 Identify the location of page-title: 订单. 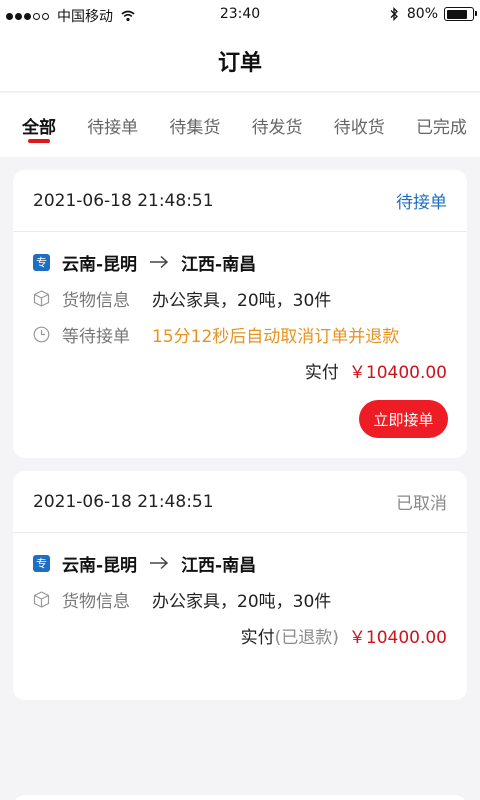
(239, 63).